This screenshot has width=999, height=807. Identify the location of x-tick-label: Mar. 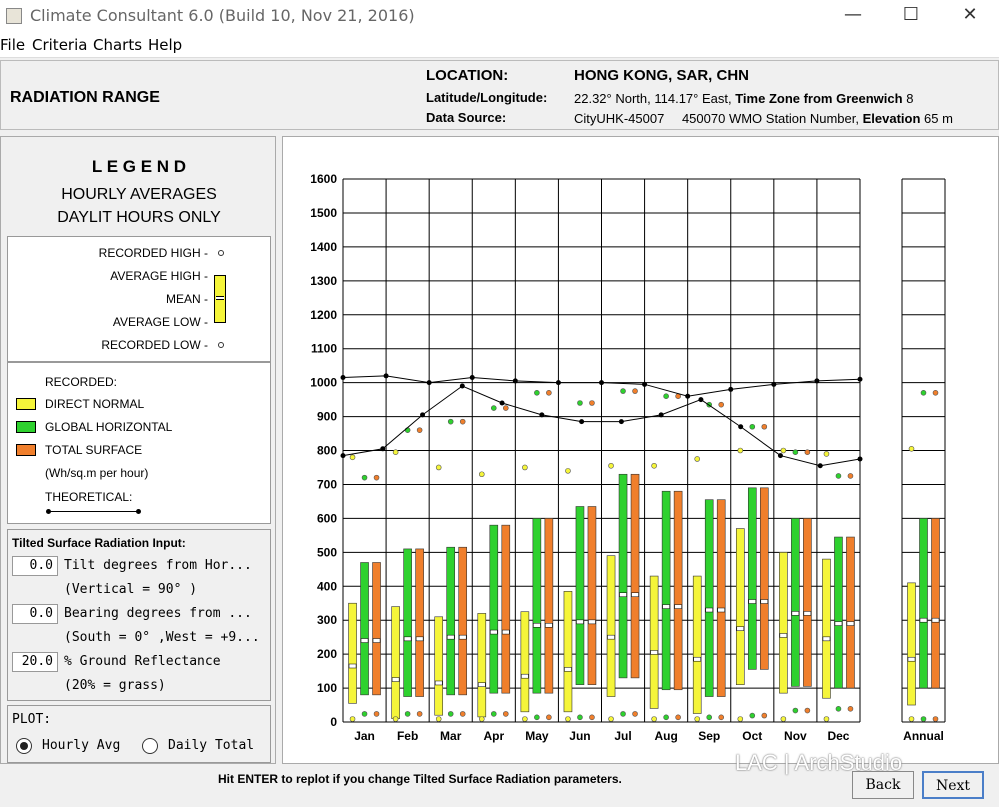
(451, 736).